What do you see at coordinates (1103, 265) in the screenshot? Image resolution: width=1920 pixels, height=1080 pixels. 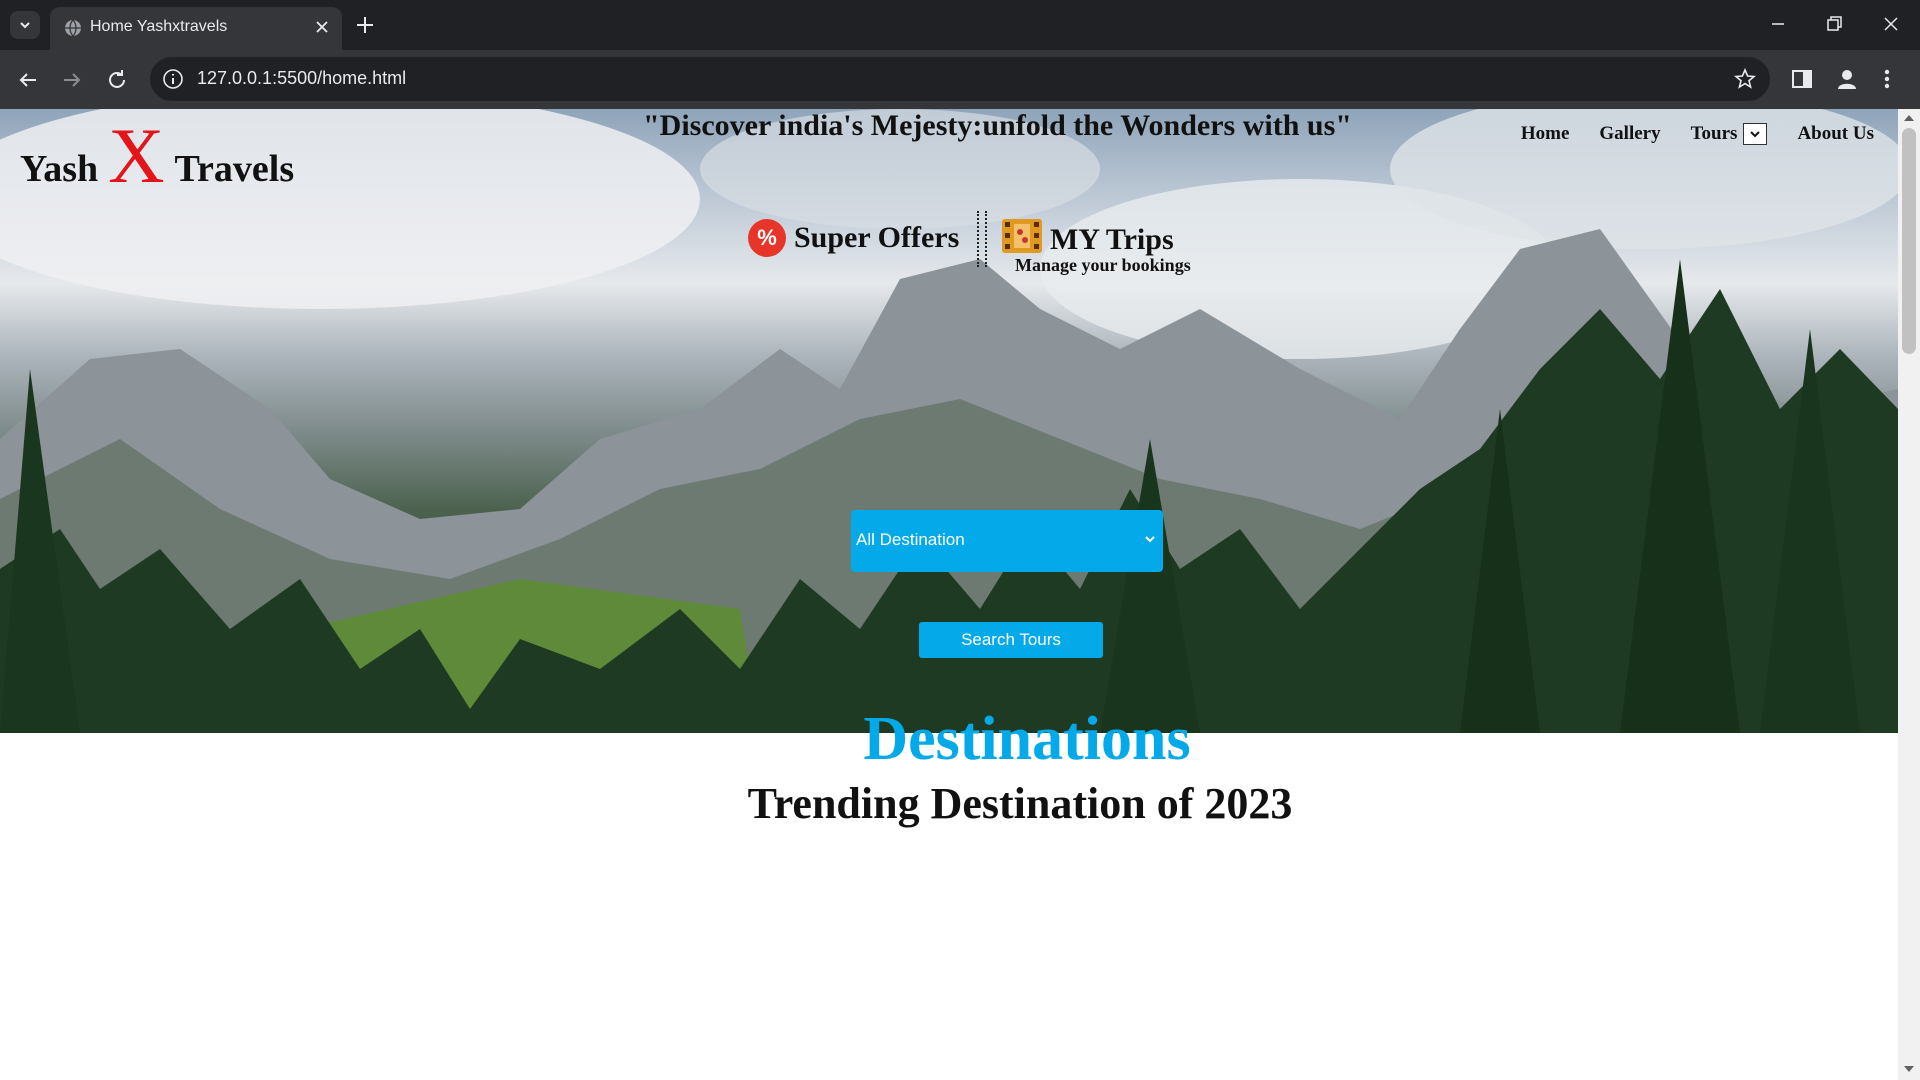 I see `my-trips-sublabel: Manage your bookings` at bounding box center [1103, 265].